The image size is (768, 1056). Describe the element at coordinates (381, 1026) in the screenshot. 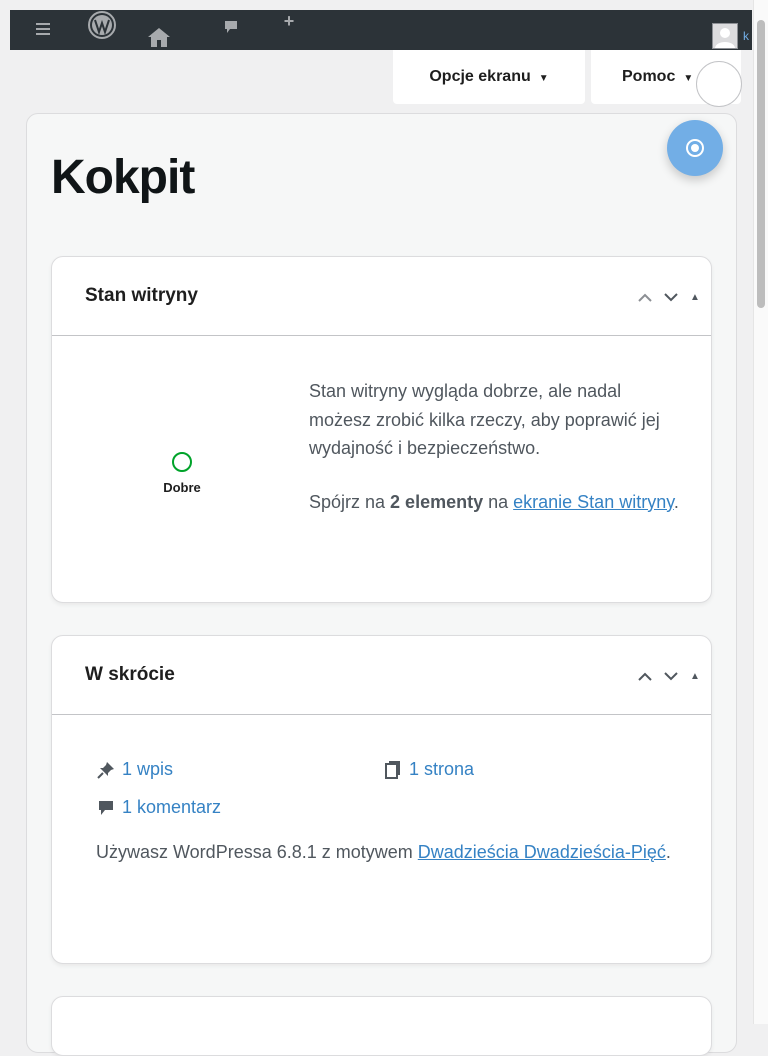

I see `next-widget` at that location.